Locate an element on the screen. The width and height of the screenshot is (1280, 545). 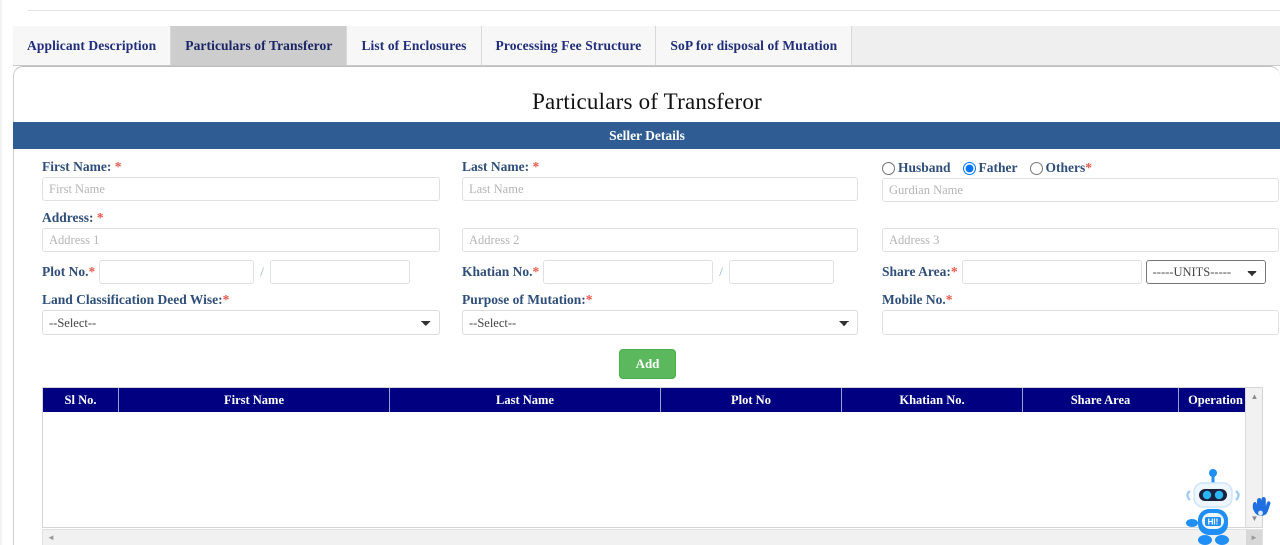
section-header-label: Seller Details is located at coordinates (647, 135).